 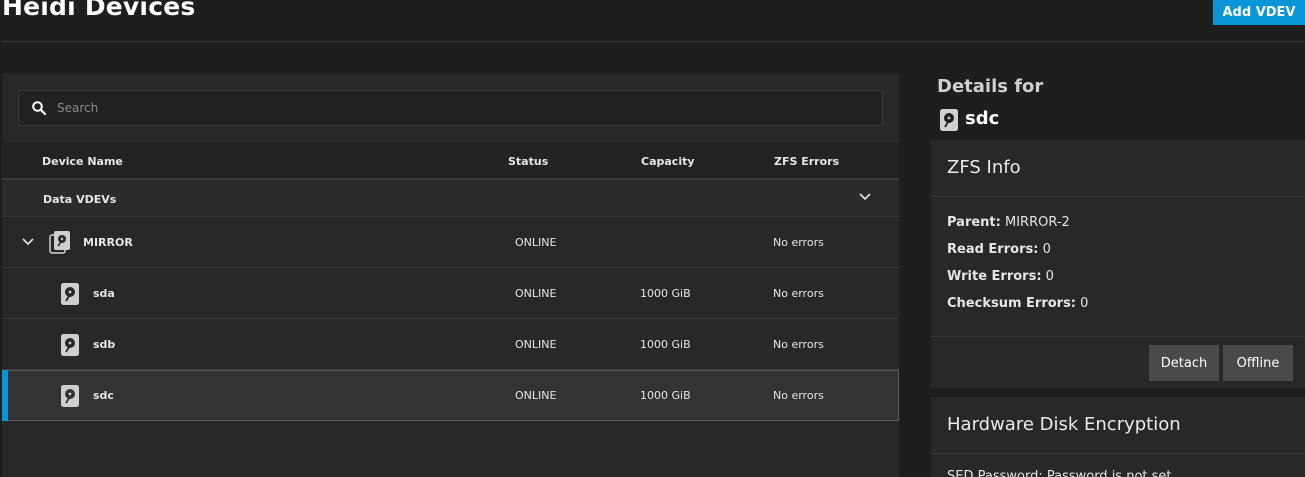 What do you see at coordinates (1258, 363) in the screenshot?
I see `offline-button: Offline` at bounding box center [1258, 363].